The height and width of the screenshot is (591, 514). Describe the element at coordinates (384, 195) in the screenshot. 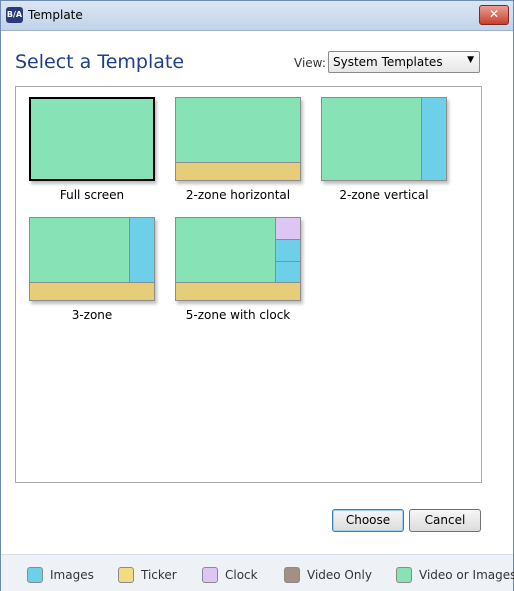

I see `template-label: 2-zone vertical` at that location.